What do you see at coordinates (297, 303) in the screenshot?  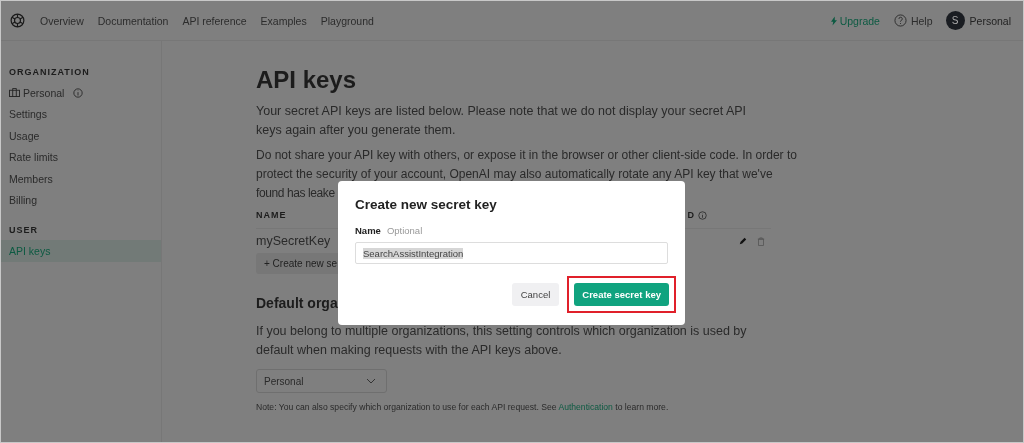 I see `section-title: Default orga` at bounding box center [297, 303].